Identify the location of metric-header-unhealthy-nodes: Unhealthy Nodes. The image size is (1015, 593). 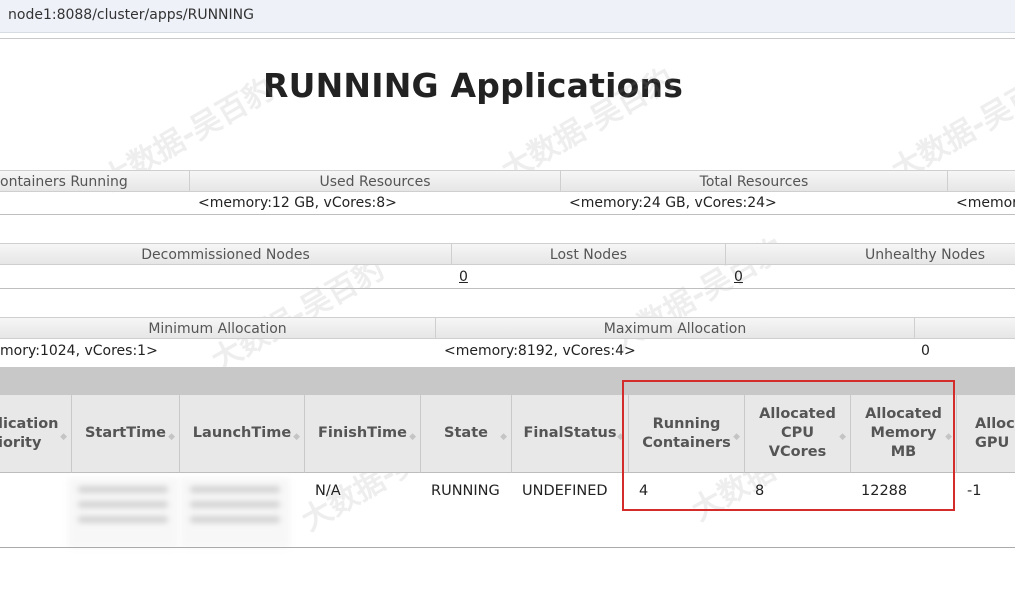
(870, 254).